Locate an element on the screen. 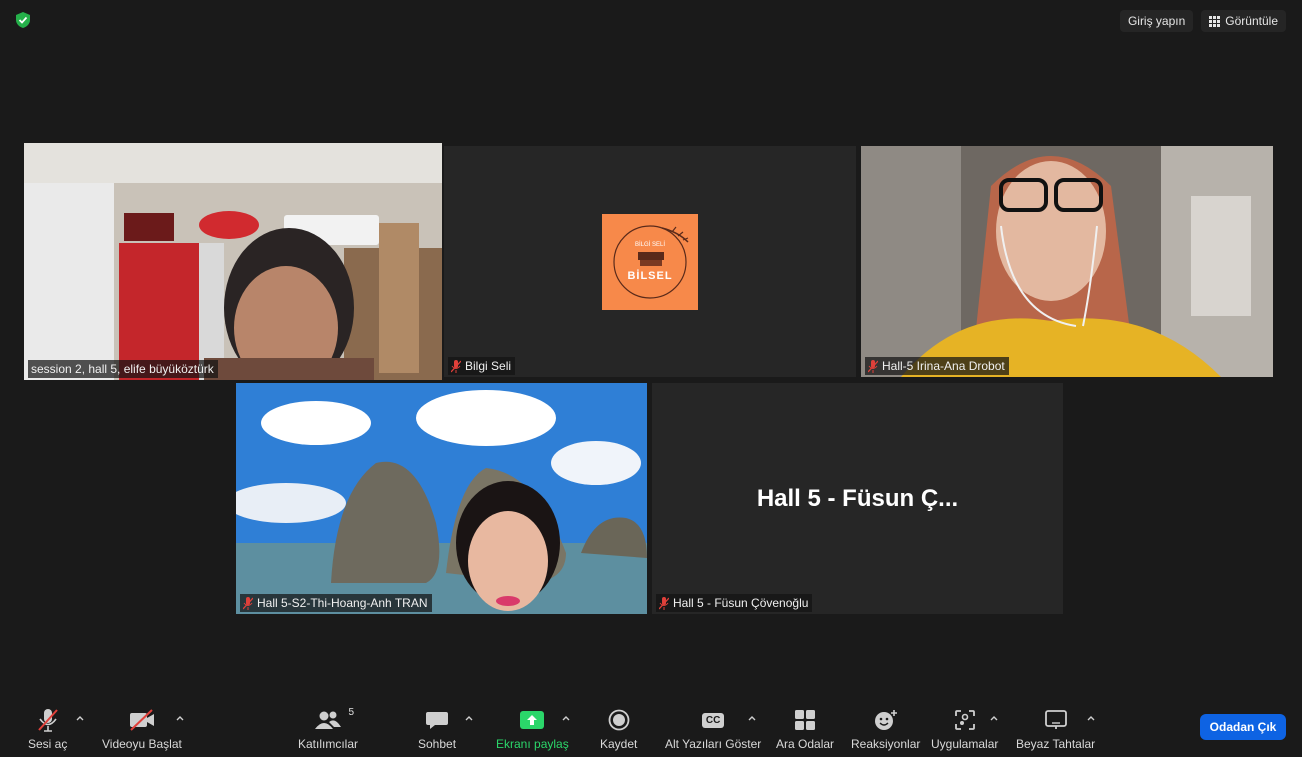  whiteboards-label: Beyaz Tahtalar is located at coordinates (1056, 744).